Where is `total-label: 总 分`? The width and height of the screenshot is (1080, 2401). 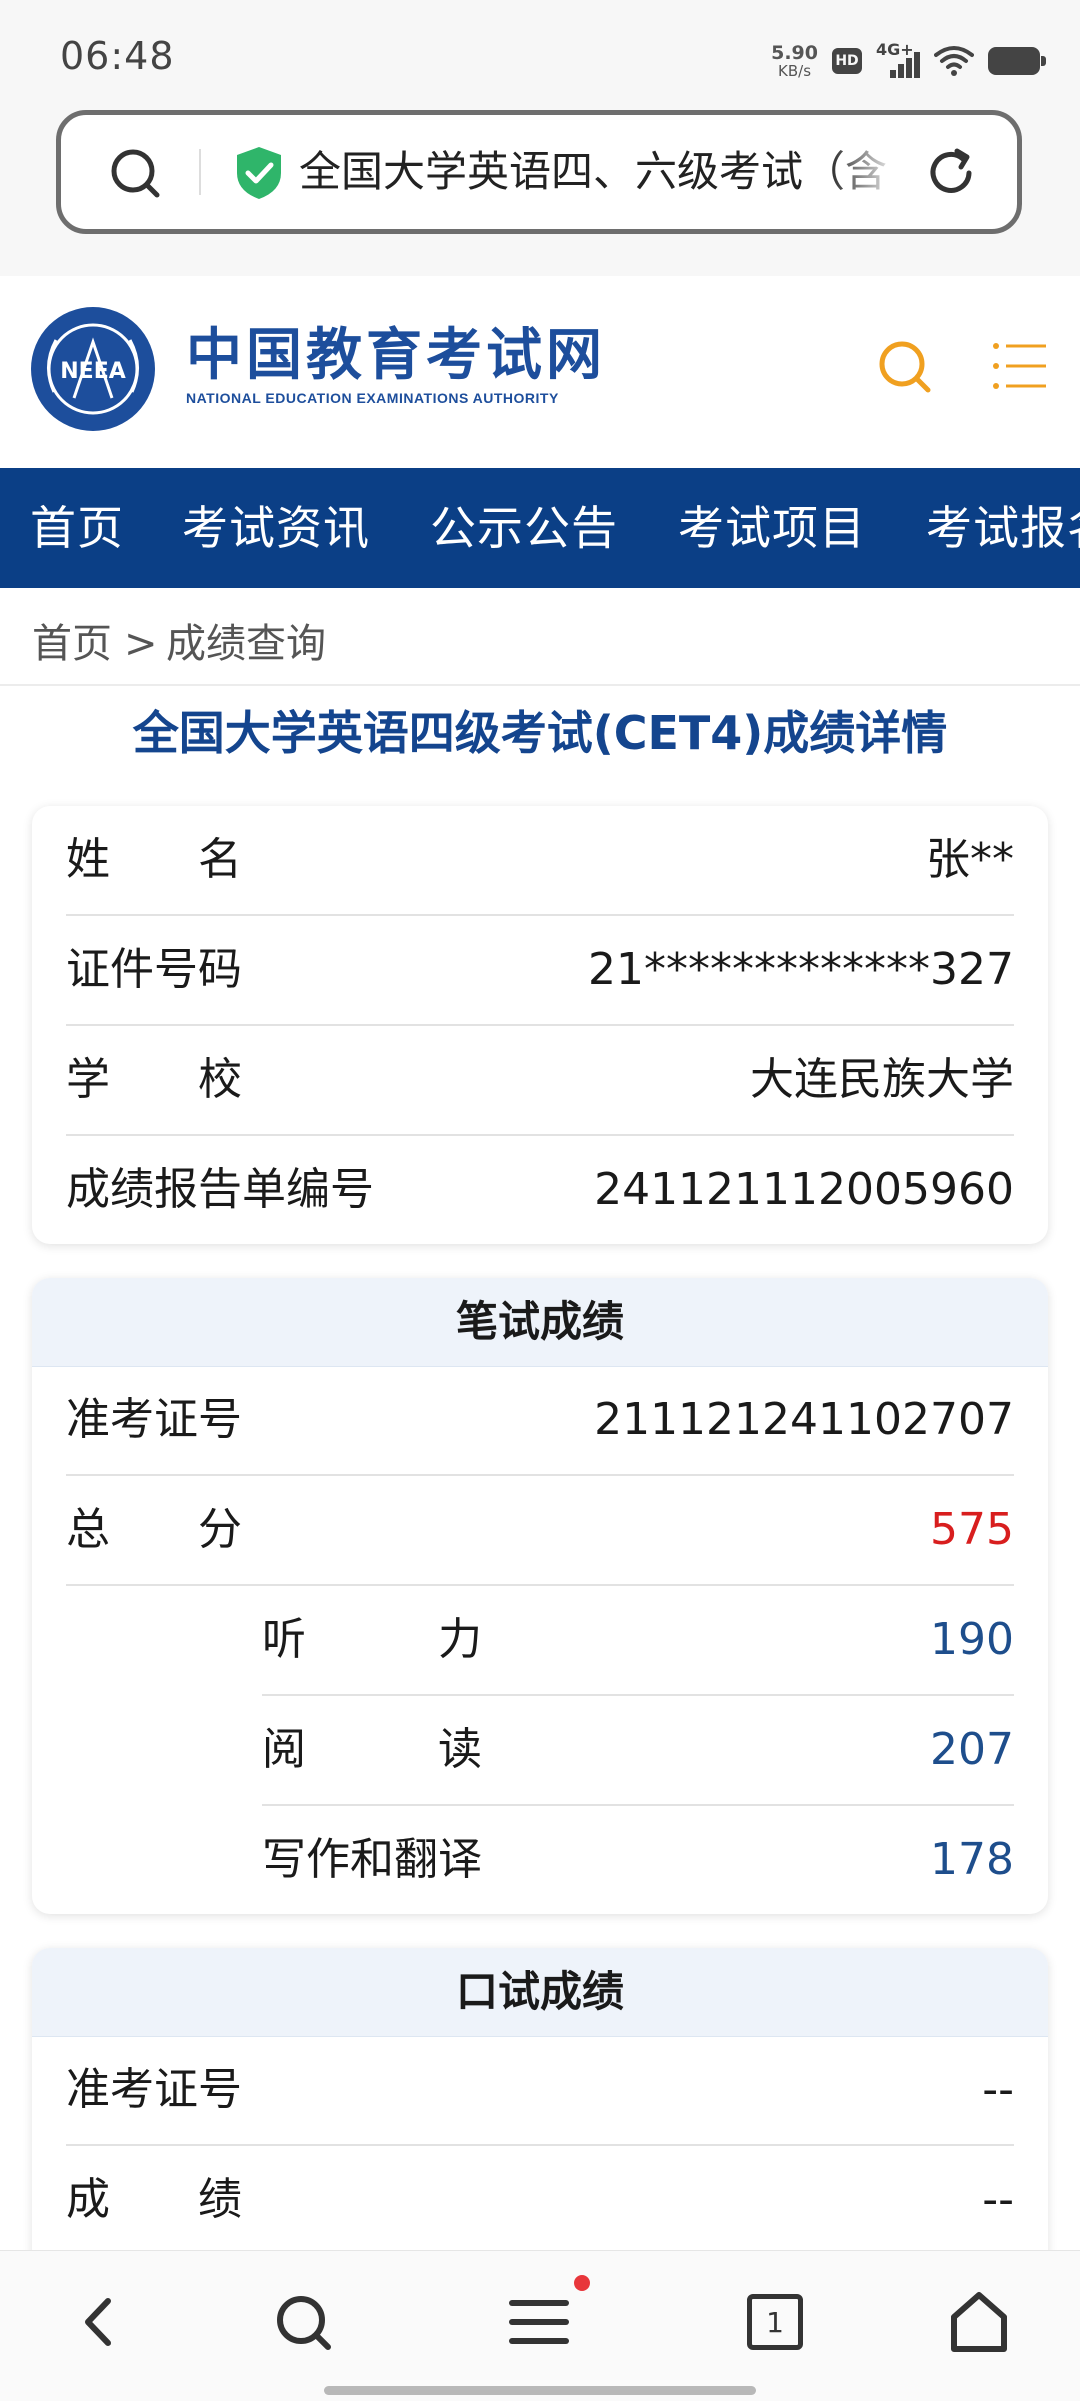 total-label: 总 分 is located at coordinates (154, 1529).